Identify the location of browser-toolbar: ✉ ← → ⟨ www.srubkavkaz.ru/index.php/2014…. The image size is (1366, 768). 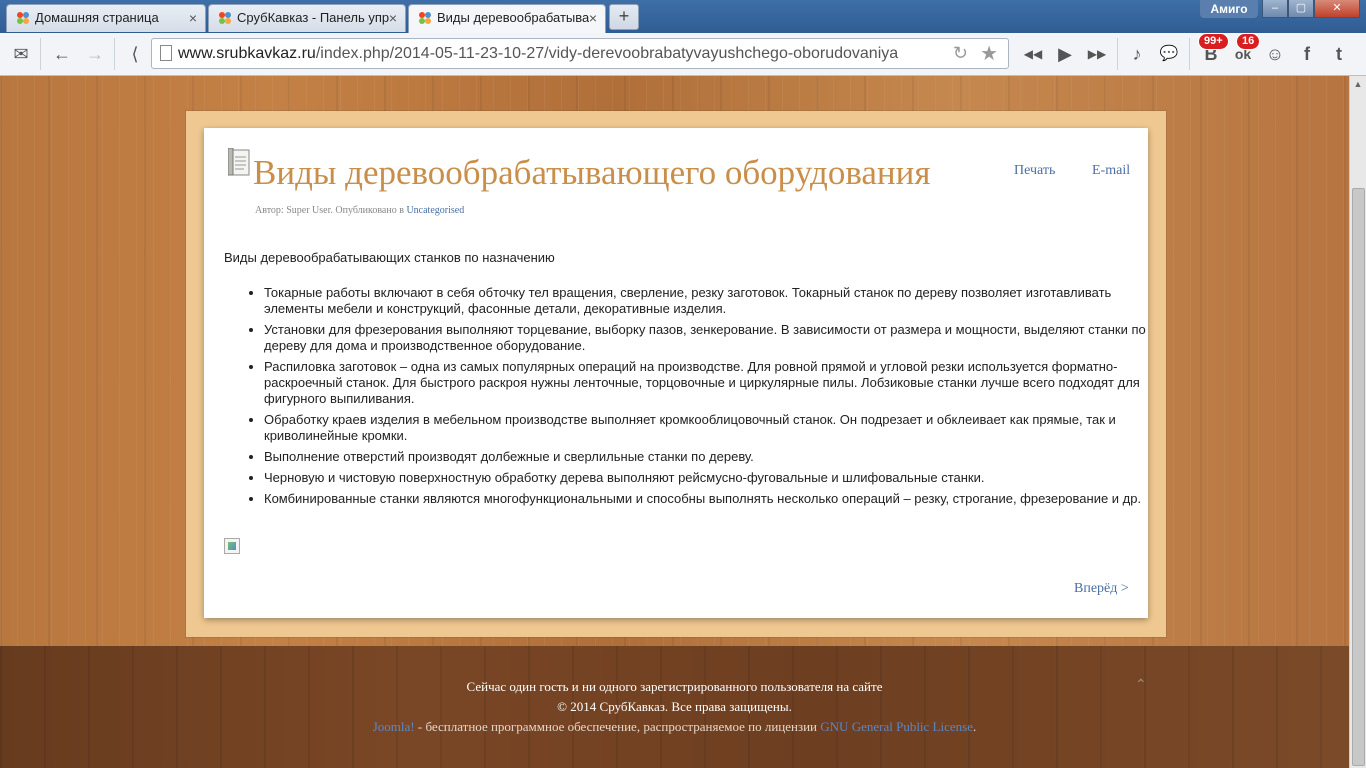
(683, 54).